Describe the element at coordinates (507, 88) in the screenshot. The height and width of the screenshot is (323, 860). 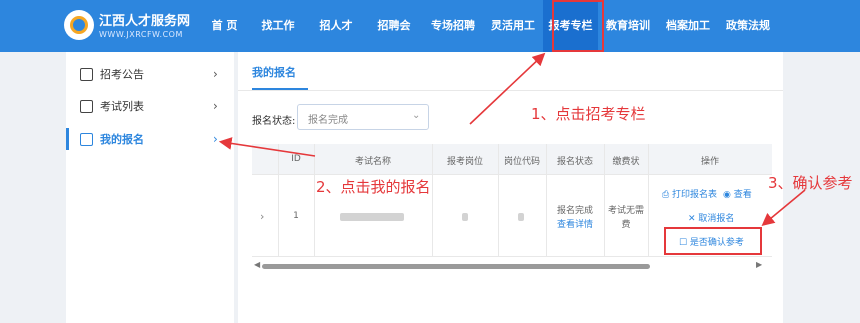
I see `arrow-step1` at that location.